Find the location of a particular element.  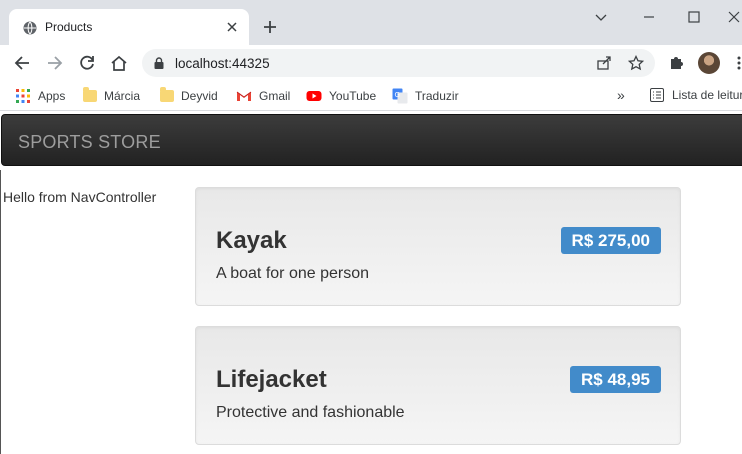

bookmark-gmail: Gmail is located at coordinates (263, 96).